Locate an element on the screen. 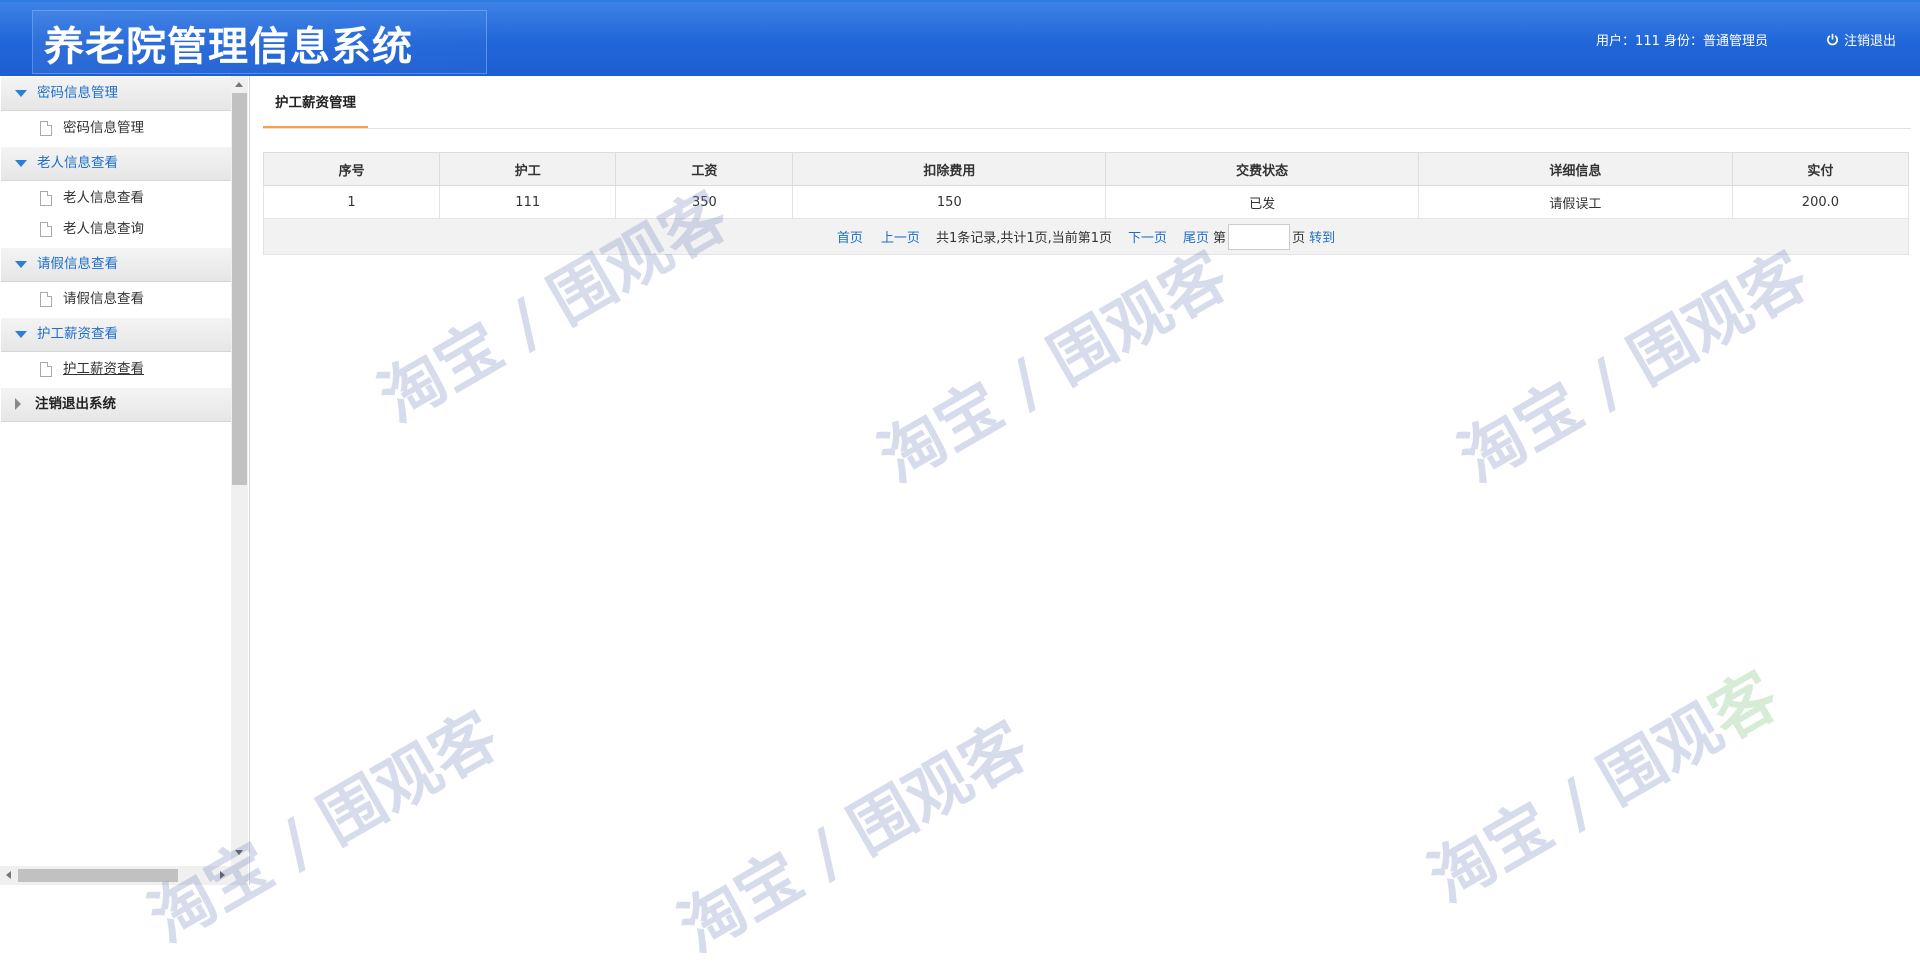 The image size is (1920, 970). table-cell: 请假误工 is located at coordinates (1575, 202).